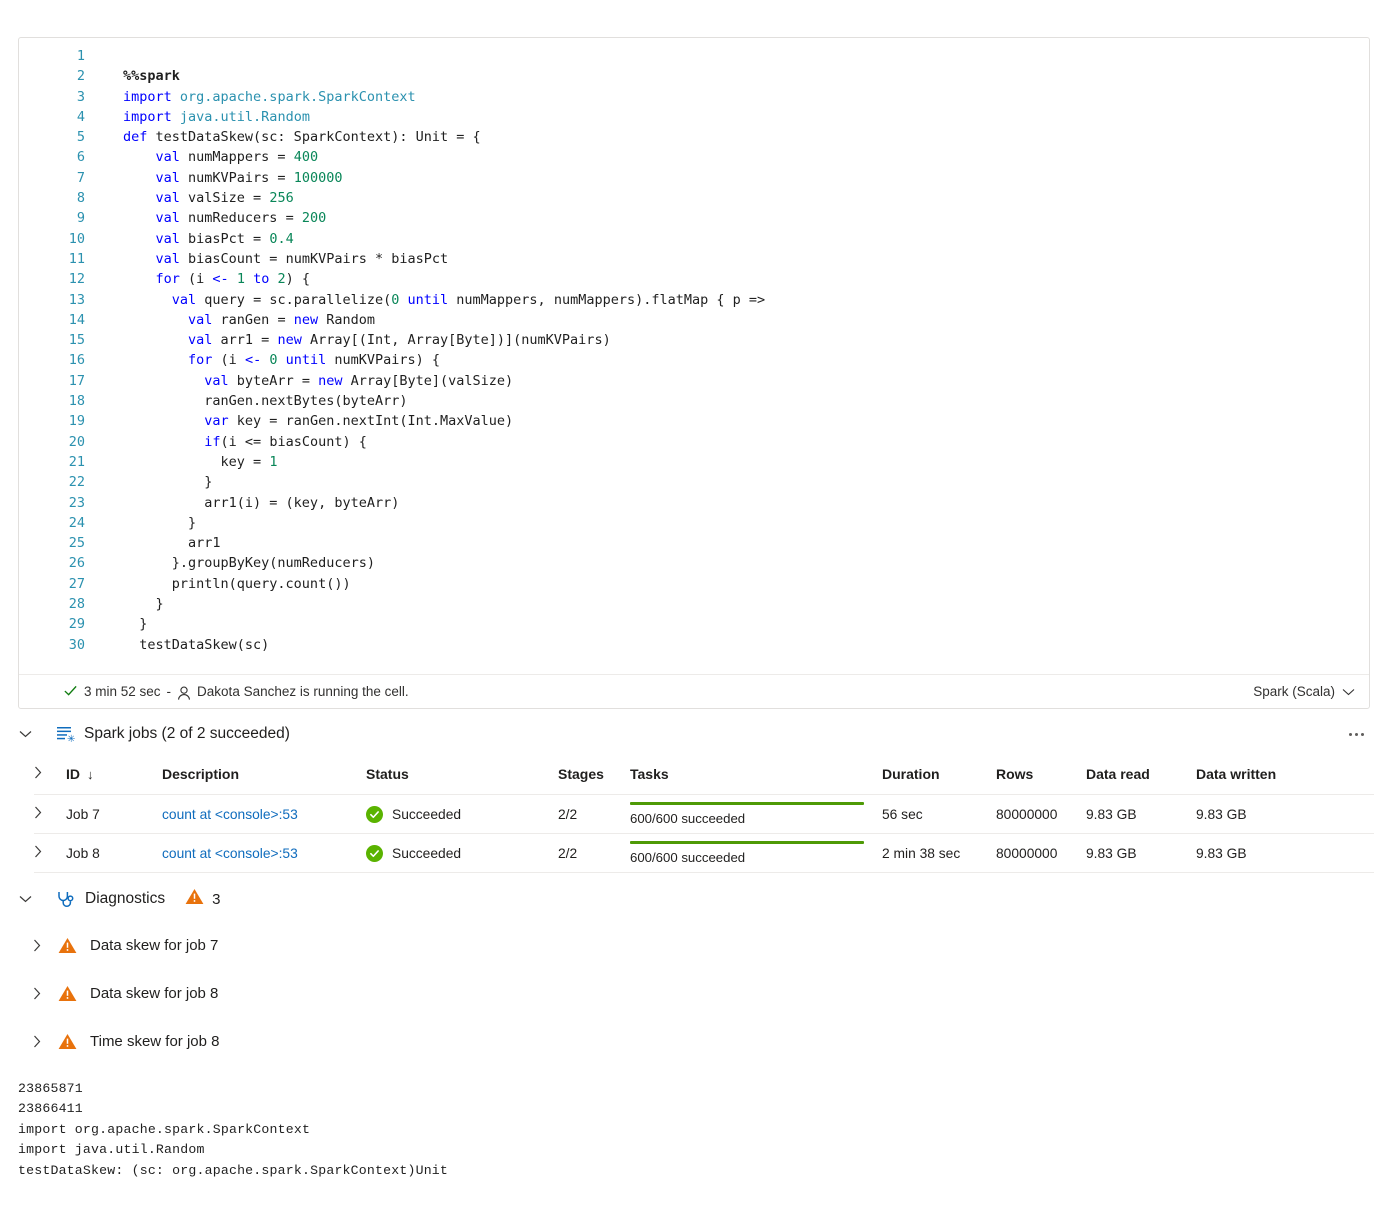 Image resolution: width=1388 pixels, height=1213 pixels. Describe the element at coordinates (200, 461) in the screenshot. I see `line-content: key = 1` at that location.